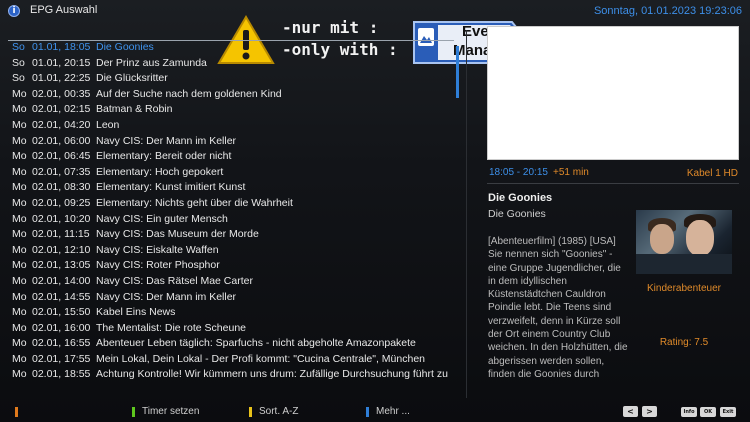 The height and width of the screenshot is (422, 750). Describe the element at coordinates (231, 48) in the screenshot. I see `epg-list-item: So 01.01, 18:05 Die Goonies` at that location.